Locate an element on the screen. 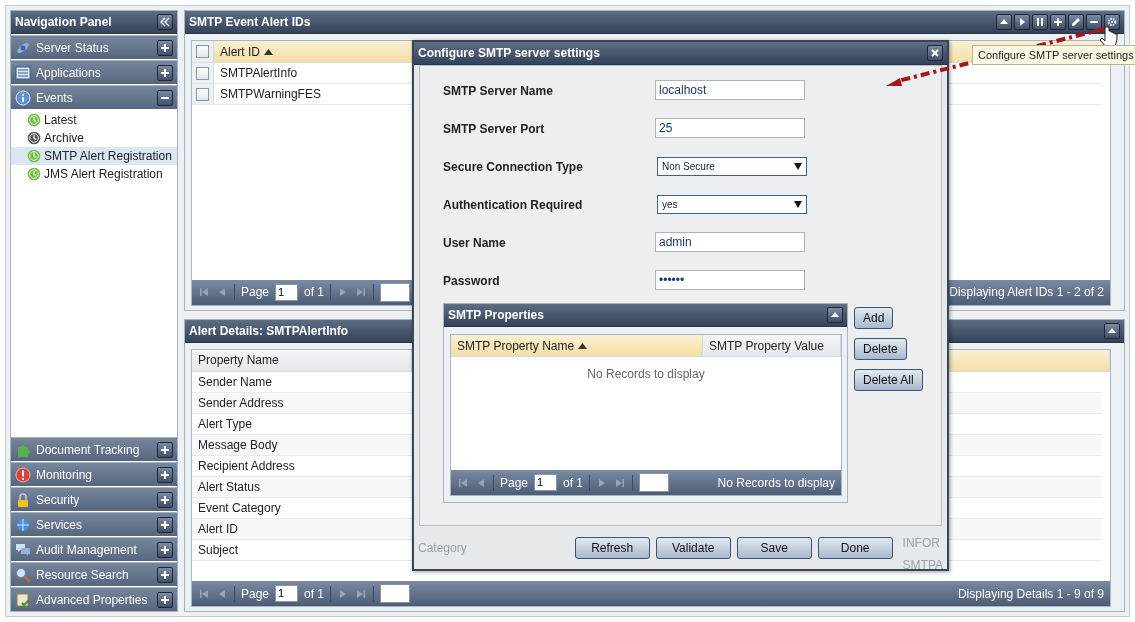 The width and height of the screenshot is (1135, 622). table-cell-text: Sender Name is located at coordinates (235, 382).